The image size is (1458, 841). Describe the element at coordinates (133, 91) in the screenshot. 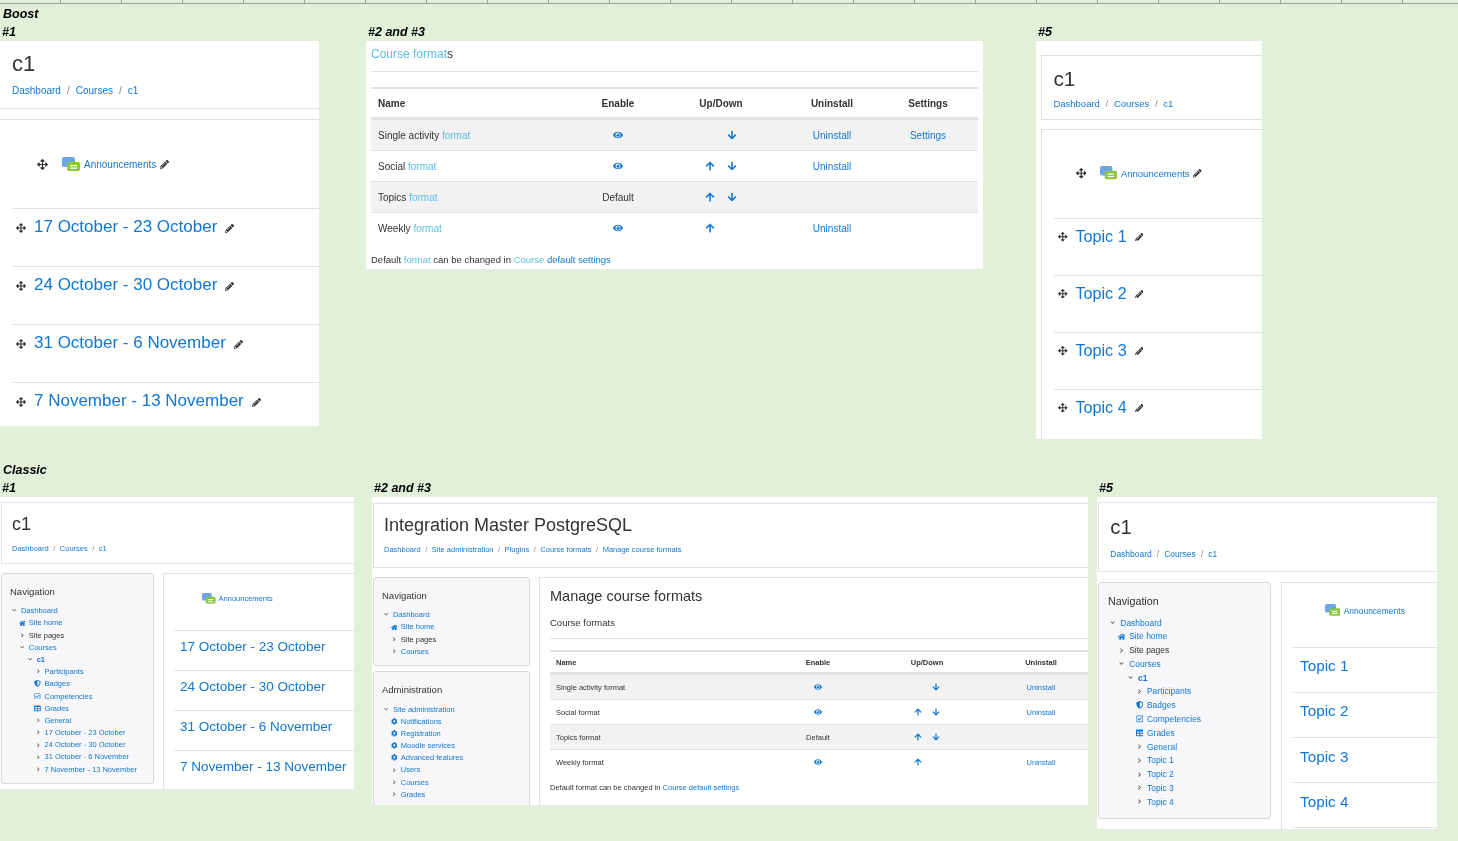

I see `breadcrumb-link: c1` at that location.